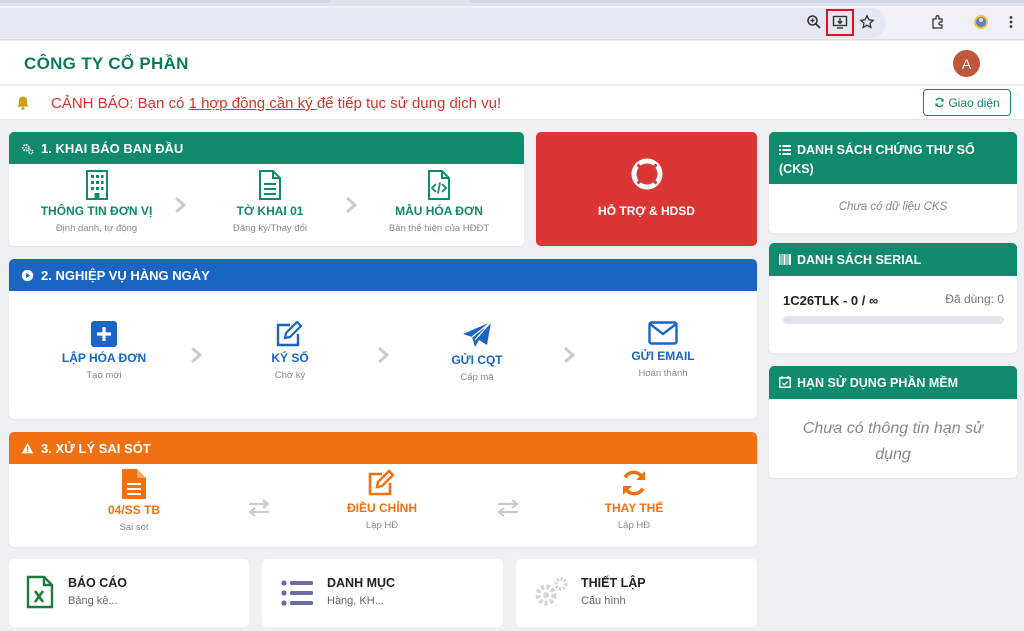  Describe the element at coordinates (266, 148) in the screenshot. I see `initial-setup-header: 1. KHAI BÁO BAN ĐẦU` at that location.